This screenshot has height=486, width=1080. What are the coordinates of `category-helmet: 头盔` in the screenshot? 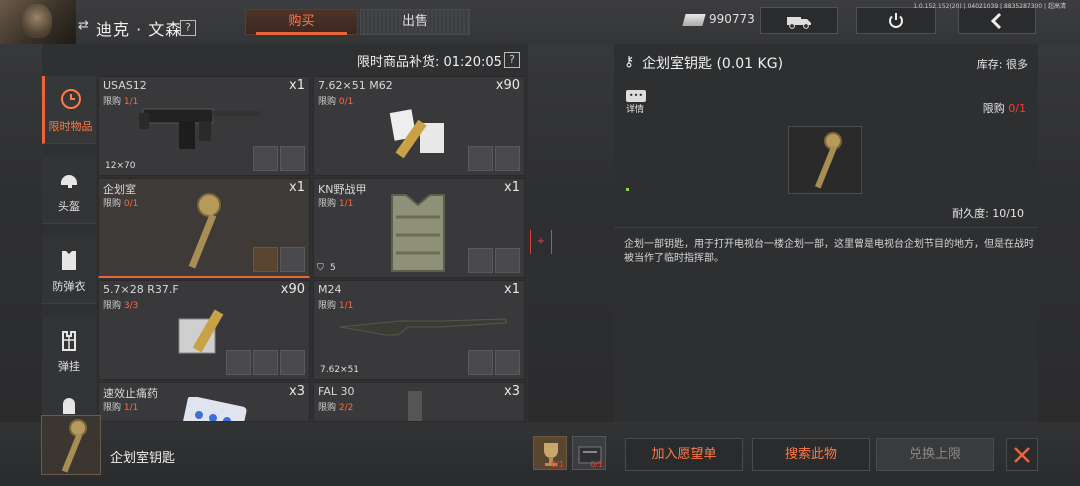 It's located at (69, 190).